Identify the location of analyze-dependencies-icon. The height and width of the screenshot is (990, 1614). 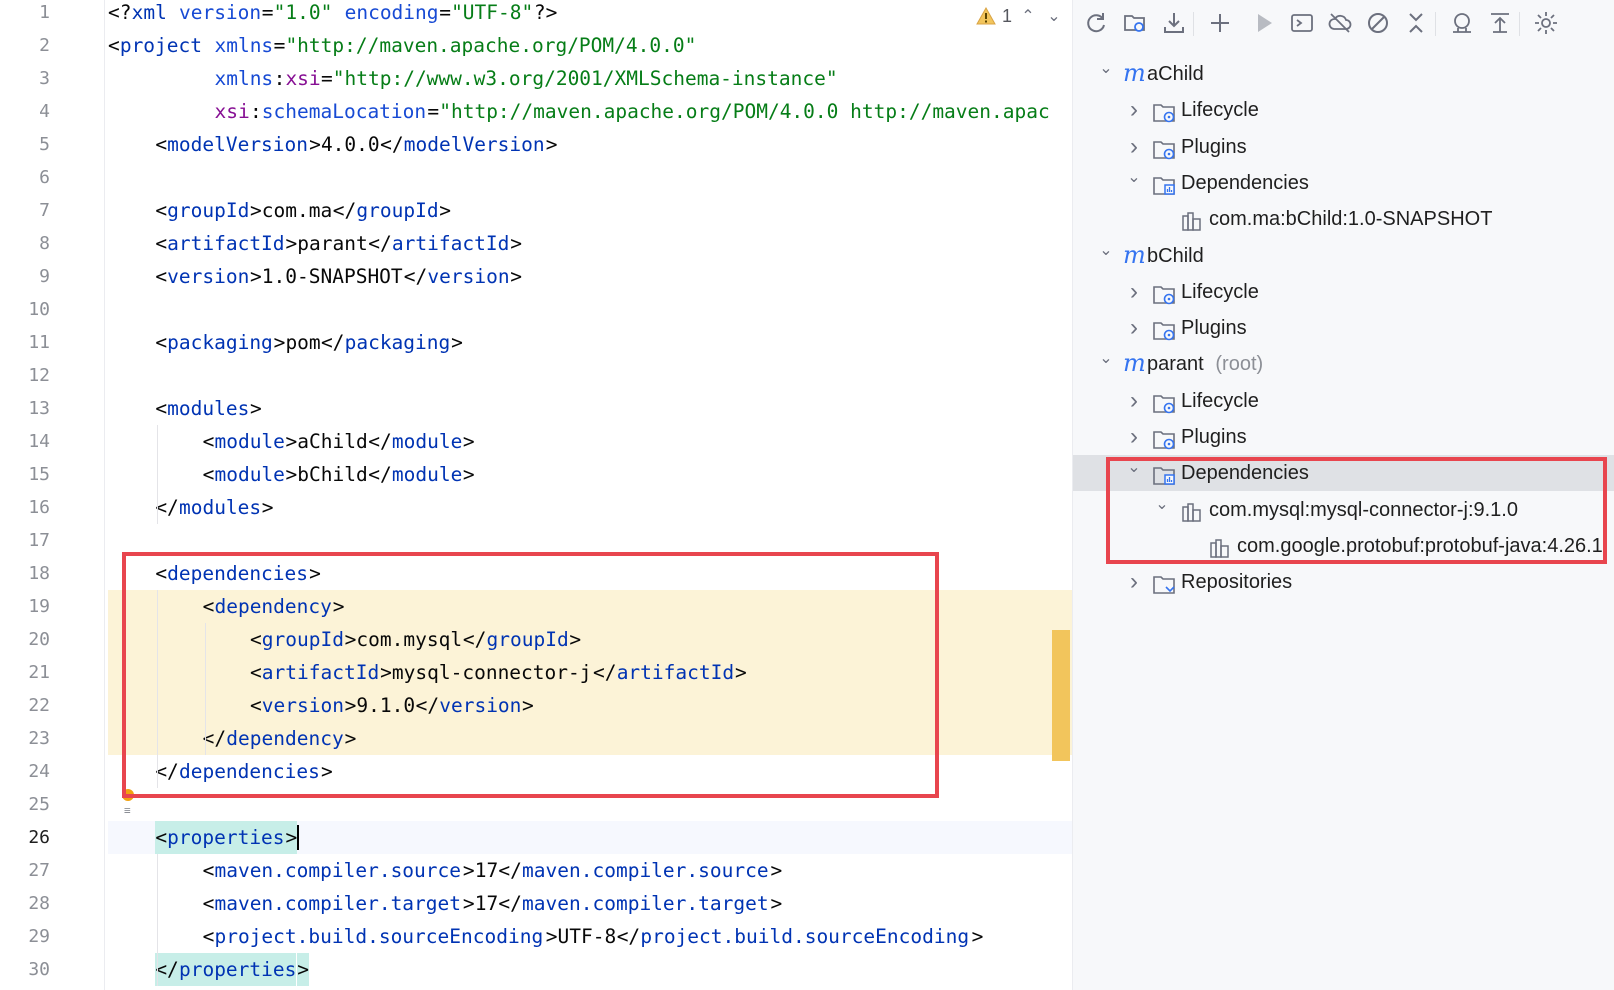
(1462, 23).